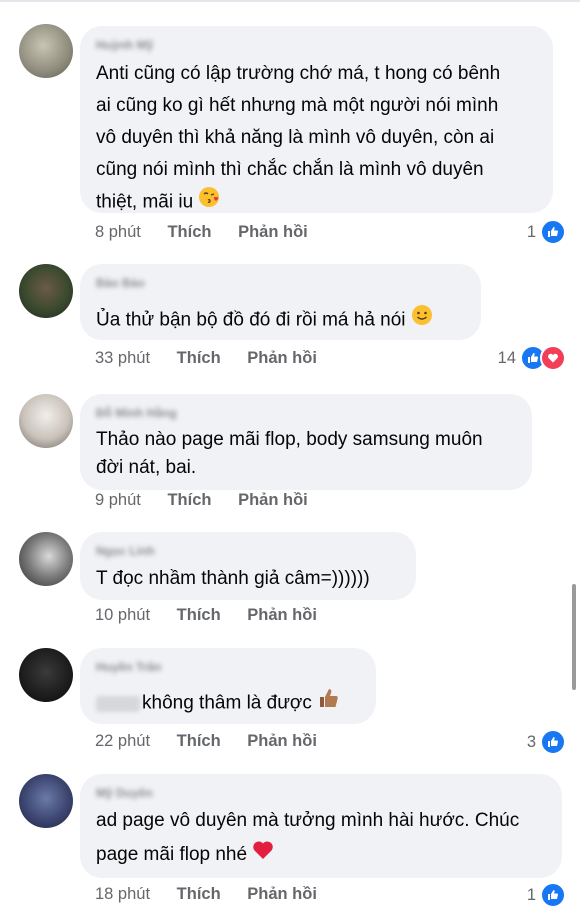 This screenshot has width=580, height=912. What do you see at coordinates (120, 283) in the screenshot?
I see `commenter-name: Bảo Bảo` at bounding box center [120, 283].